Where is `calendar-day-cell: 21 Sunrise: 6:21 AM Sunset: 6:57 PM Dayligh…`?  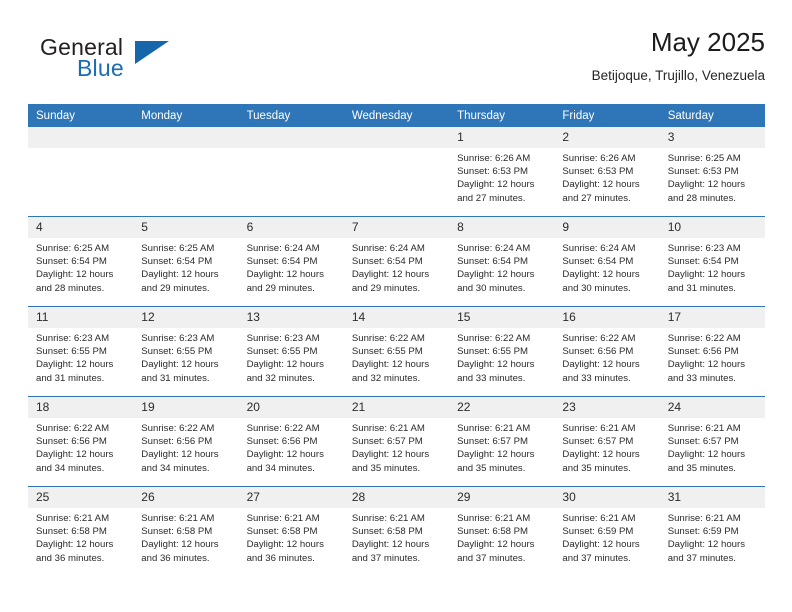 calendar-day-cell: 21 Sunrise: 6:21 AM Sunset: 6:57 PM Dayligh… is located at coordinates (396, 441).